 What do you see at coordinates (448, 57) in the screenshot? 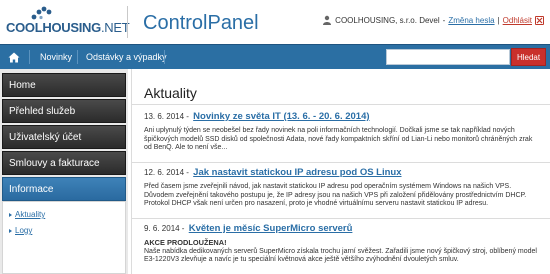
I see `search-input` at bounding box center [448, 57].